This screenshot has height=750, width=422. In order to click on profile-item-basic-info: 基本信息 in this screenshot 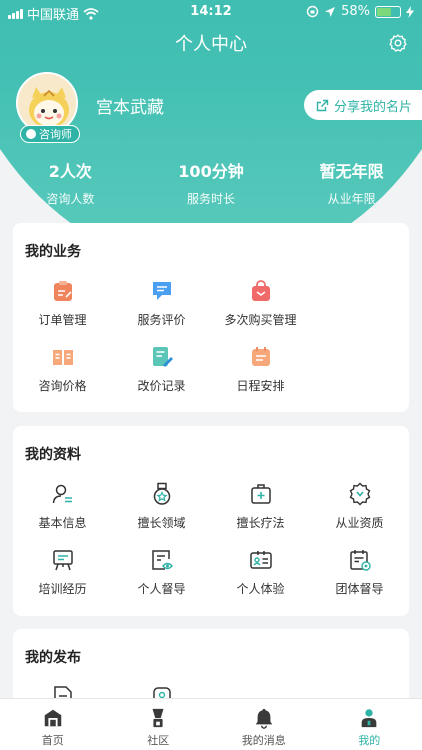, I will do `click(62, 506)`.